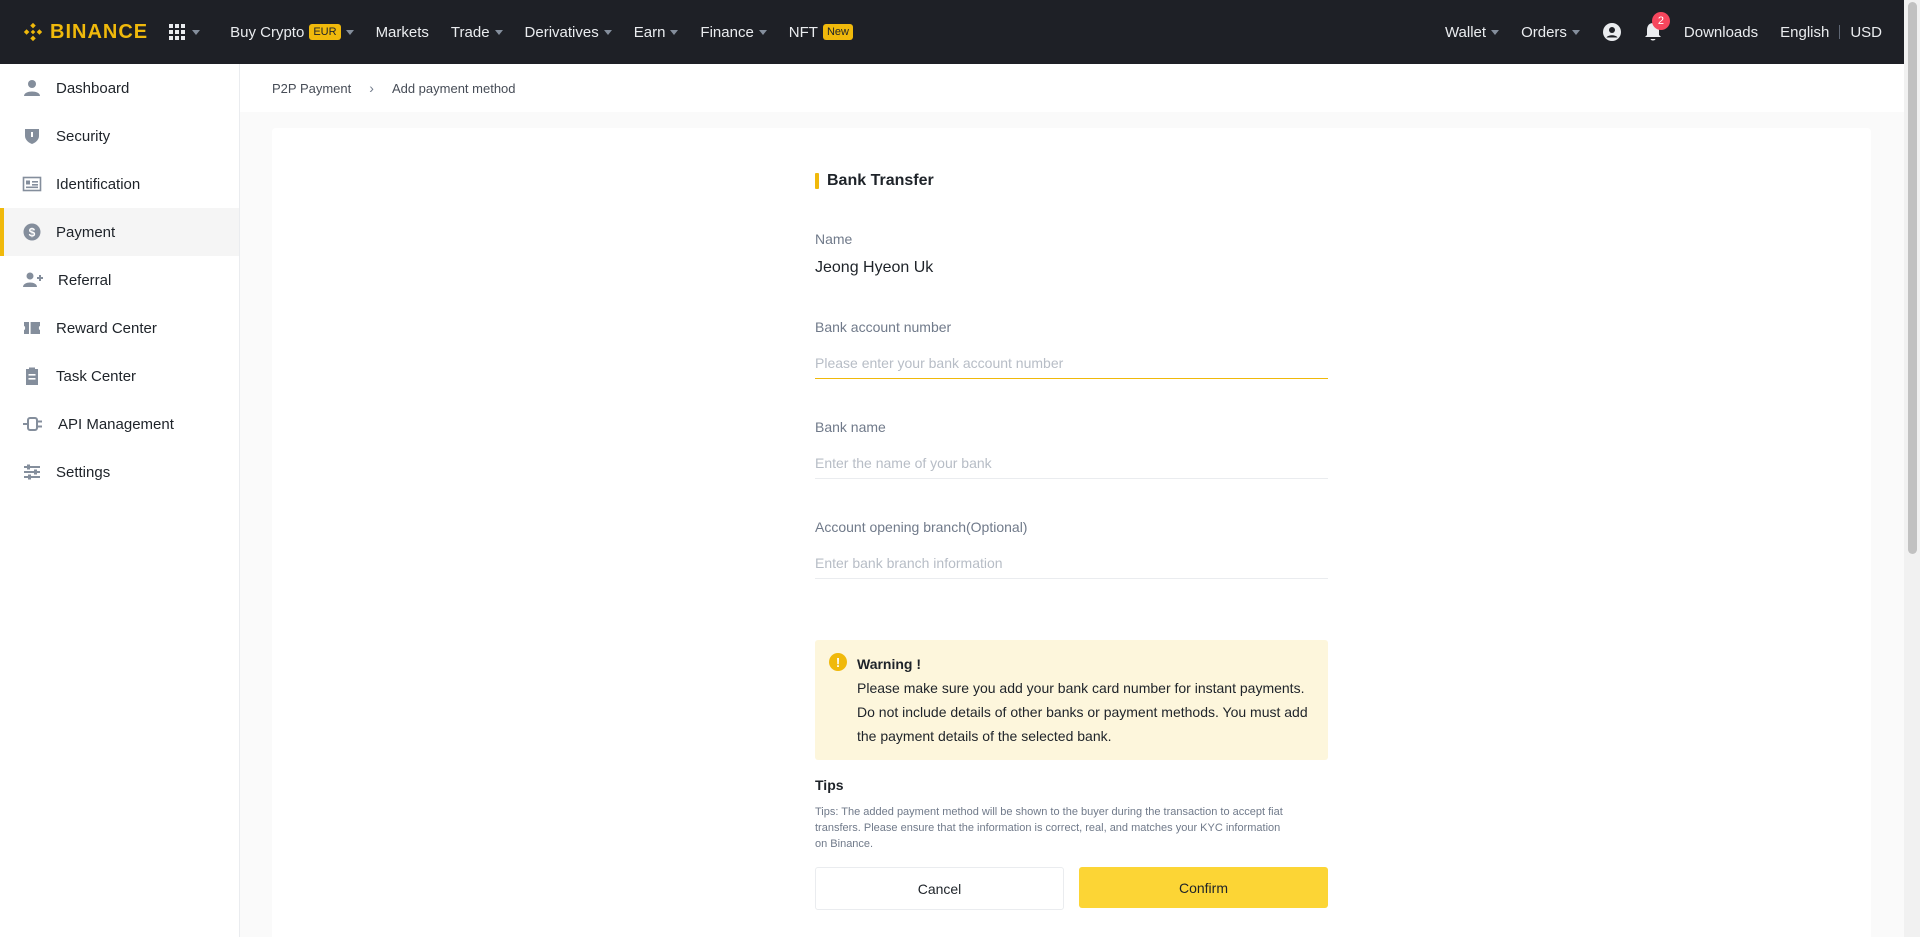 The image size is (1920, 937). Describe the element at coordinates (32, 424) in the screenshot. I see `api-icon` at that location.